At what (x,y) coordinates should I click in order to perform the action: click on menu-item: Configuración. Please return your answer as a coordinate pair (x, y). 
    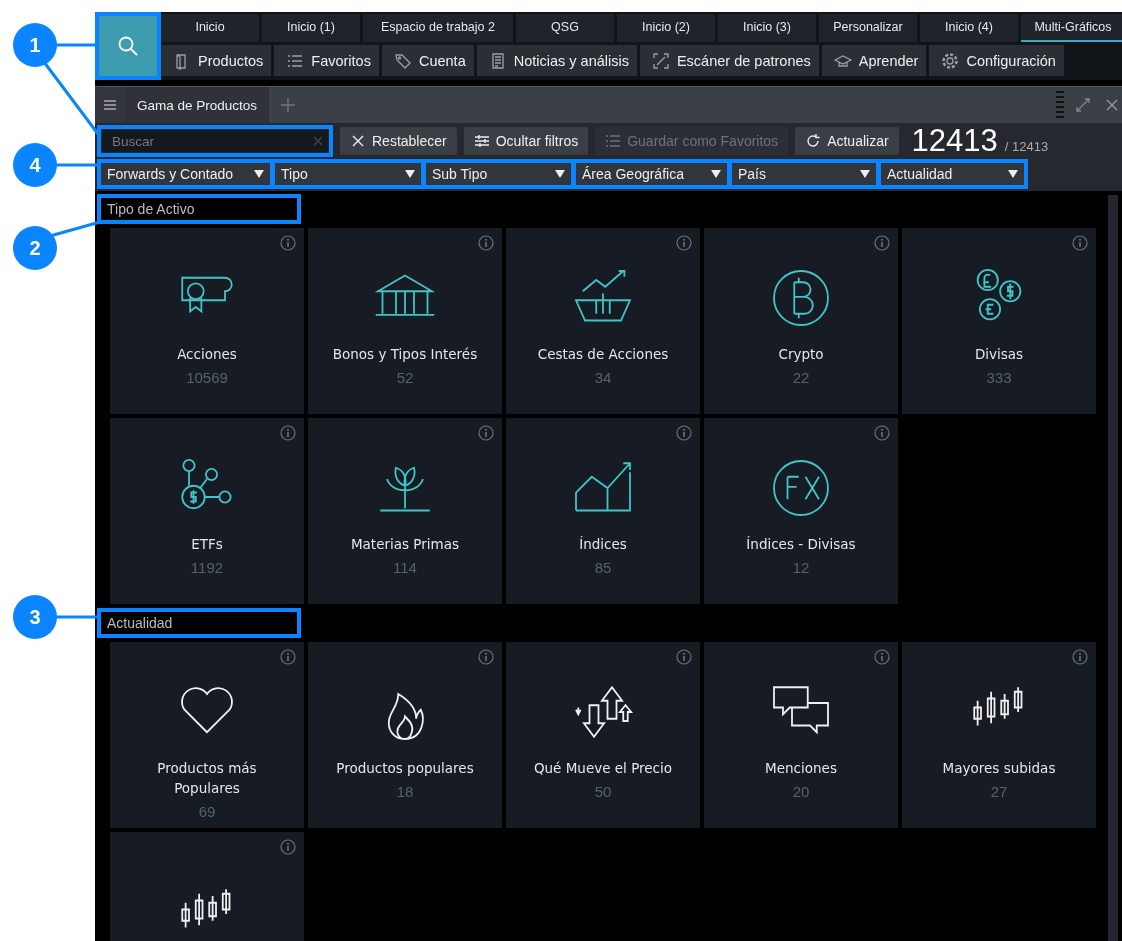
    Looking at the image, I should click on (996, 60).